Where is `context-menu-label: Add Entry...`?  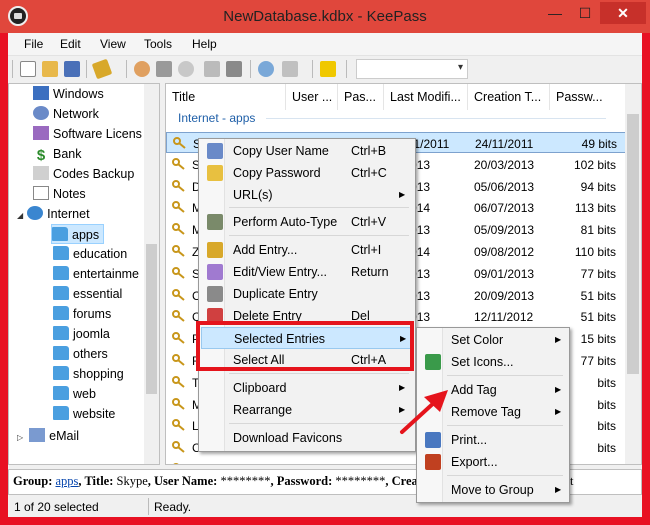 context-menu-label: Add Entry... is located at coordinates (265, 250).